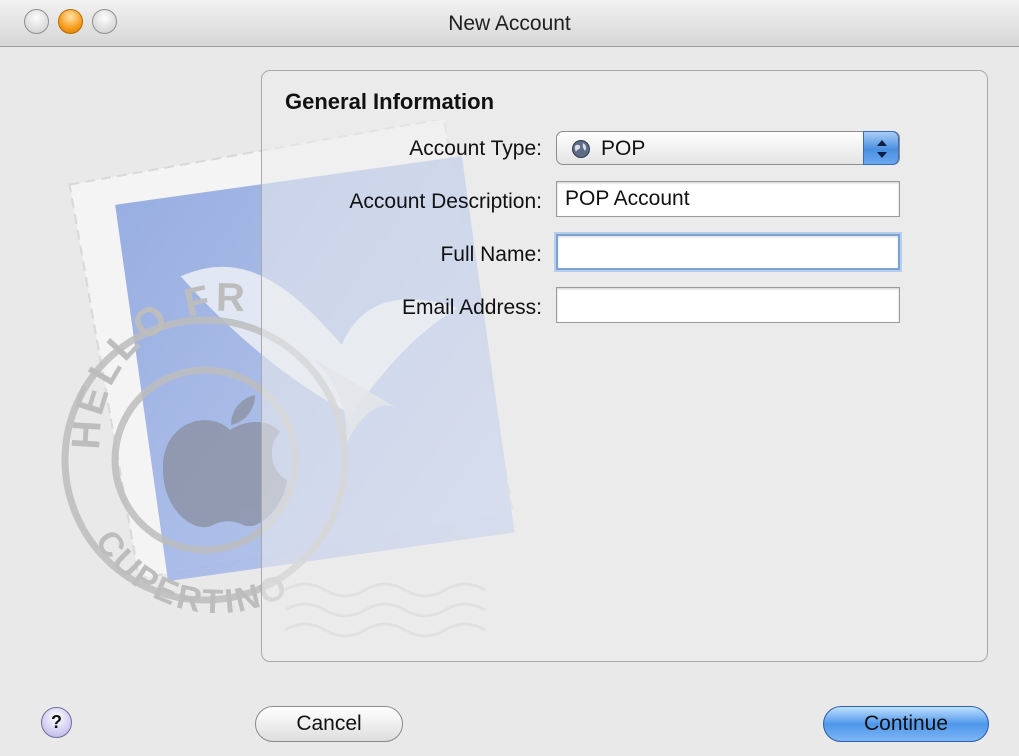 The height and width of the screenshot is (756, 1019). Describe the element at coordinates (728, 305) in the screenshot. I see `email-address-field` at that location.